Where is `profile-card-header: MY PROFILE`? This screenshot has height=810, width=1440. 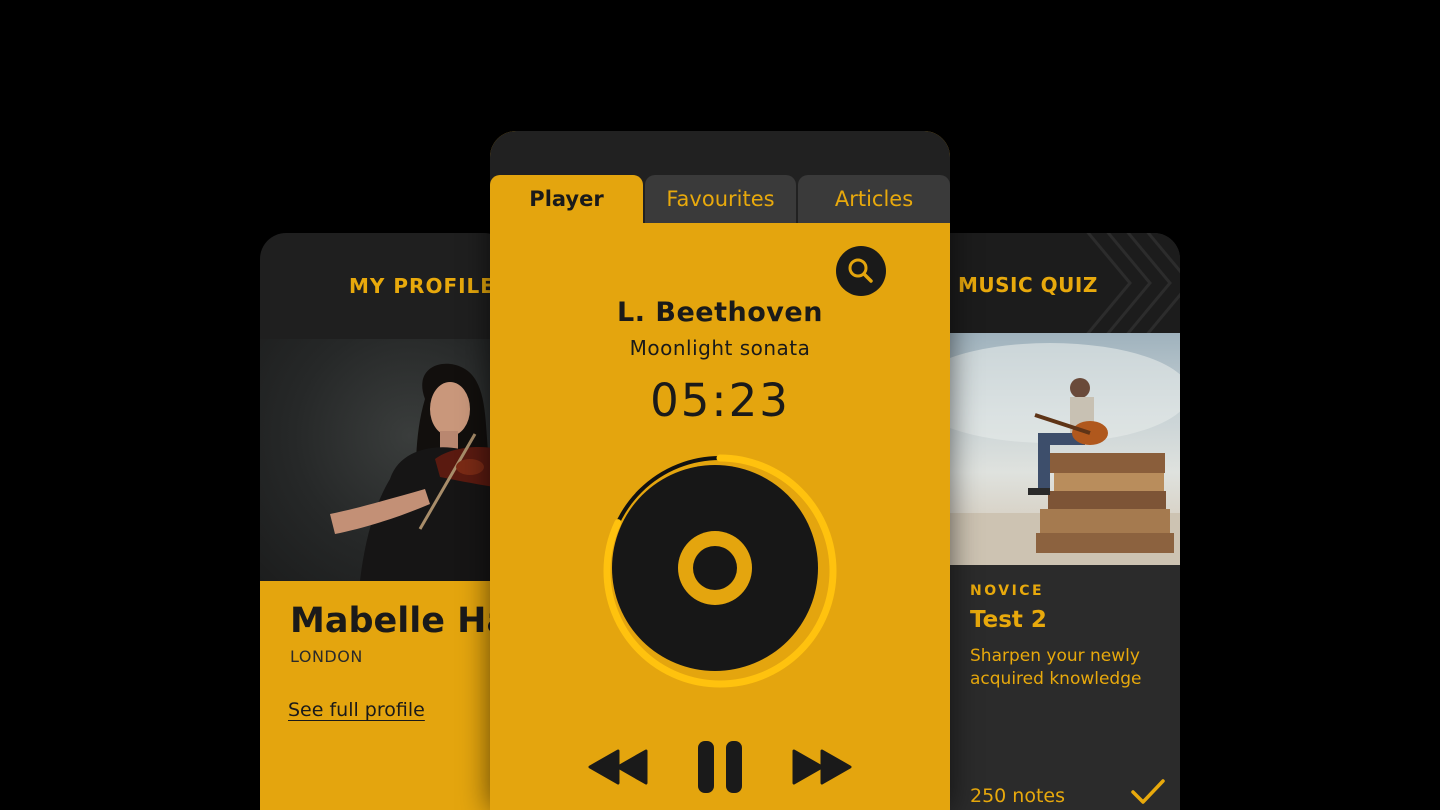 profile-card-header: MY PROFILE is located at coordinates (385, 286).